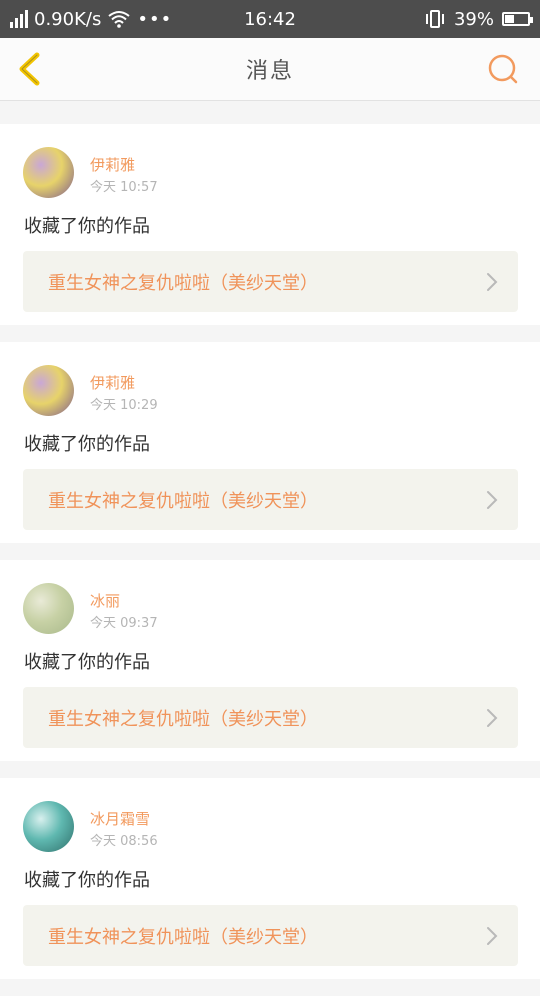 The height and width of the screenshot is (996, 540). I want to click on message-time: 今天 10:57, so click(124, 187).